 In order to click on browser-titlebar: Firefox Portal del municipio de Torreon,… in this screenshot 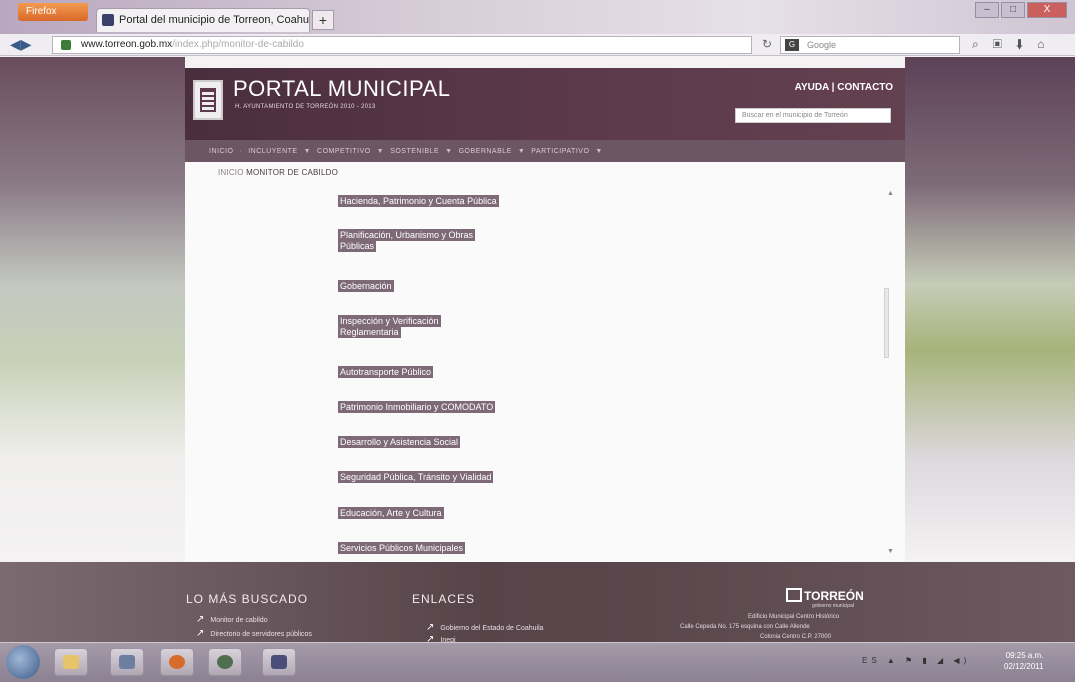, I will do `click(537, 17)`.